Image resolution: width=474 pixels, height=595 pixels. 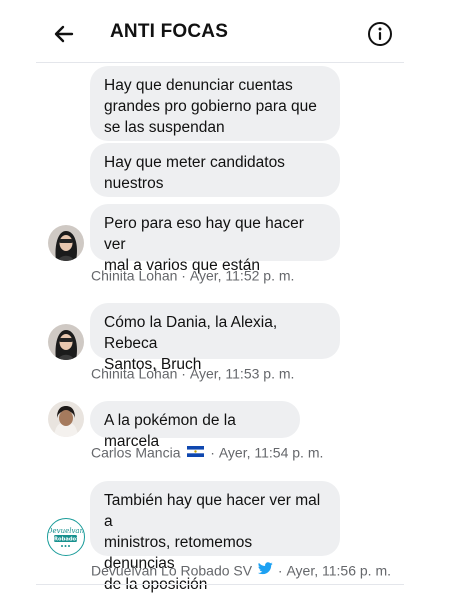 What do you see at coordinates (65, 531) in the screenshot?
I see `svg-text: Devuelvan` at bounding box center [65, 531].